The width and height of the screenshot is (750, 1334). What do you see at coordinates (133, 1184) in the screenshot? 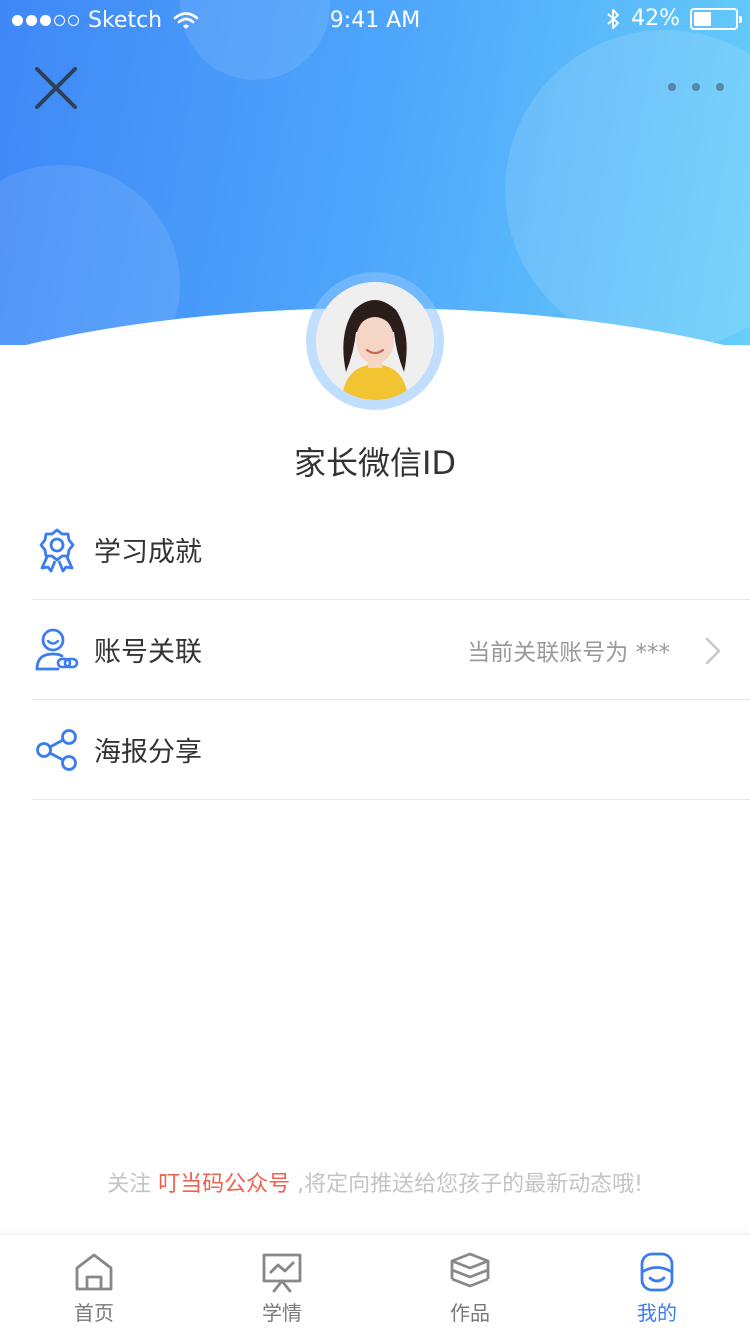
I see `follow-hint-prefix: 关注` at bounding box center [133, 1184].